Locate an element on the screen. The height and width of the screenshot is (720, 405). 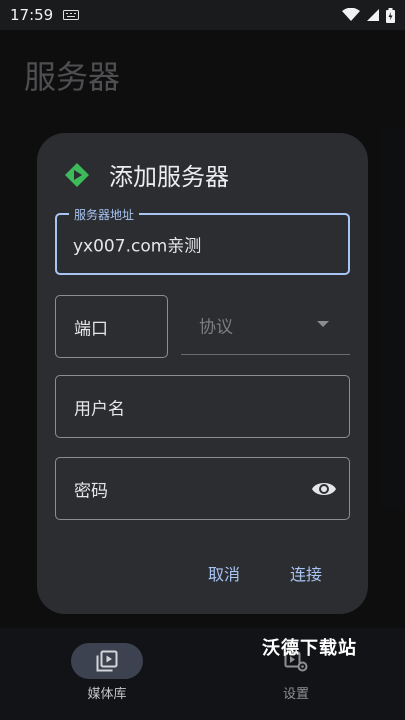
server-address-label: 服务器地址 is located at coordinates (104, 214).